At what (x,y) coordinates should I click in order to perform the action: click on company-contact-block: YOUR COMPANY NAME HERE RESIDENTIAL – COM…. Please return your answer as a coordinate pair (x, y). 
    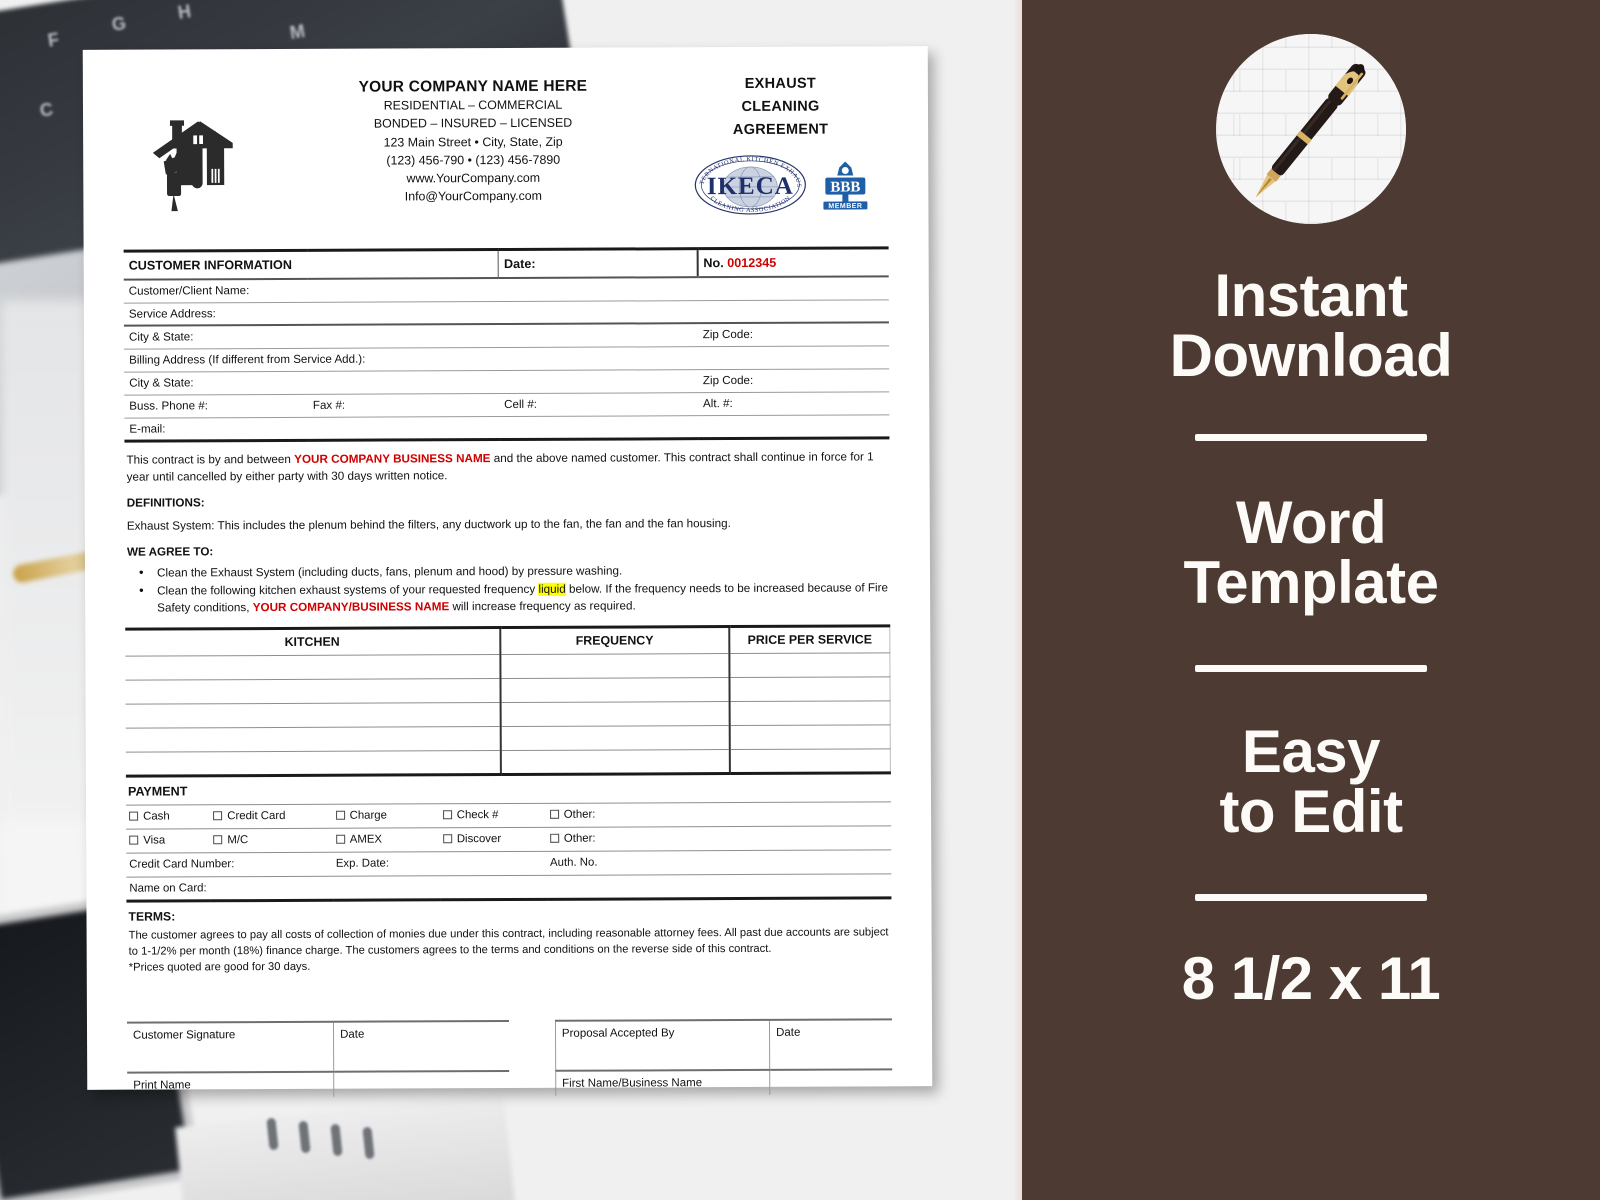
    Looking at the image, I should click on (473, 137).